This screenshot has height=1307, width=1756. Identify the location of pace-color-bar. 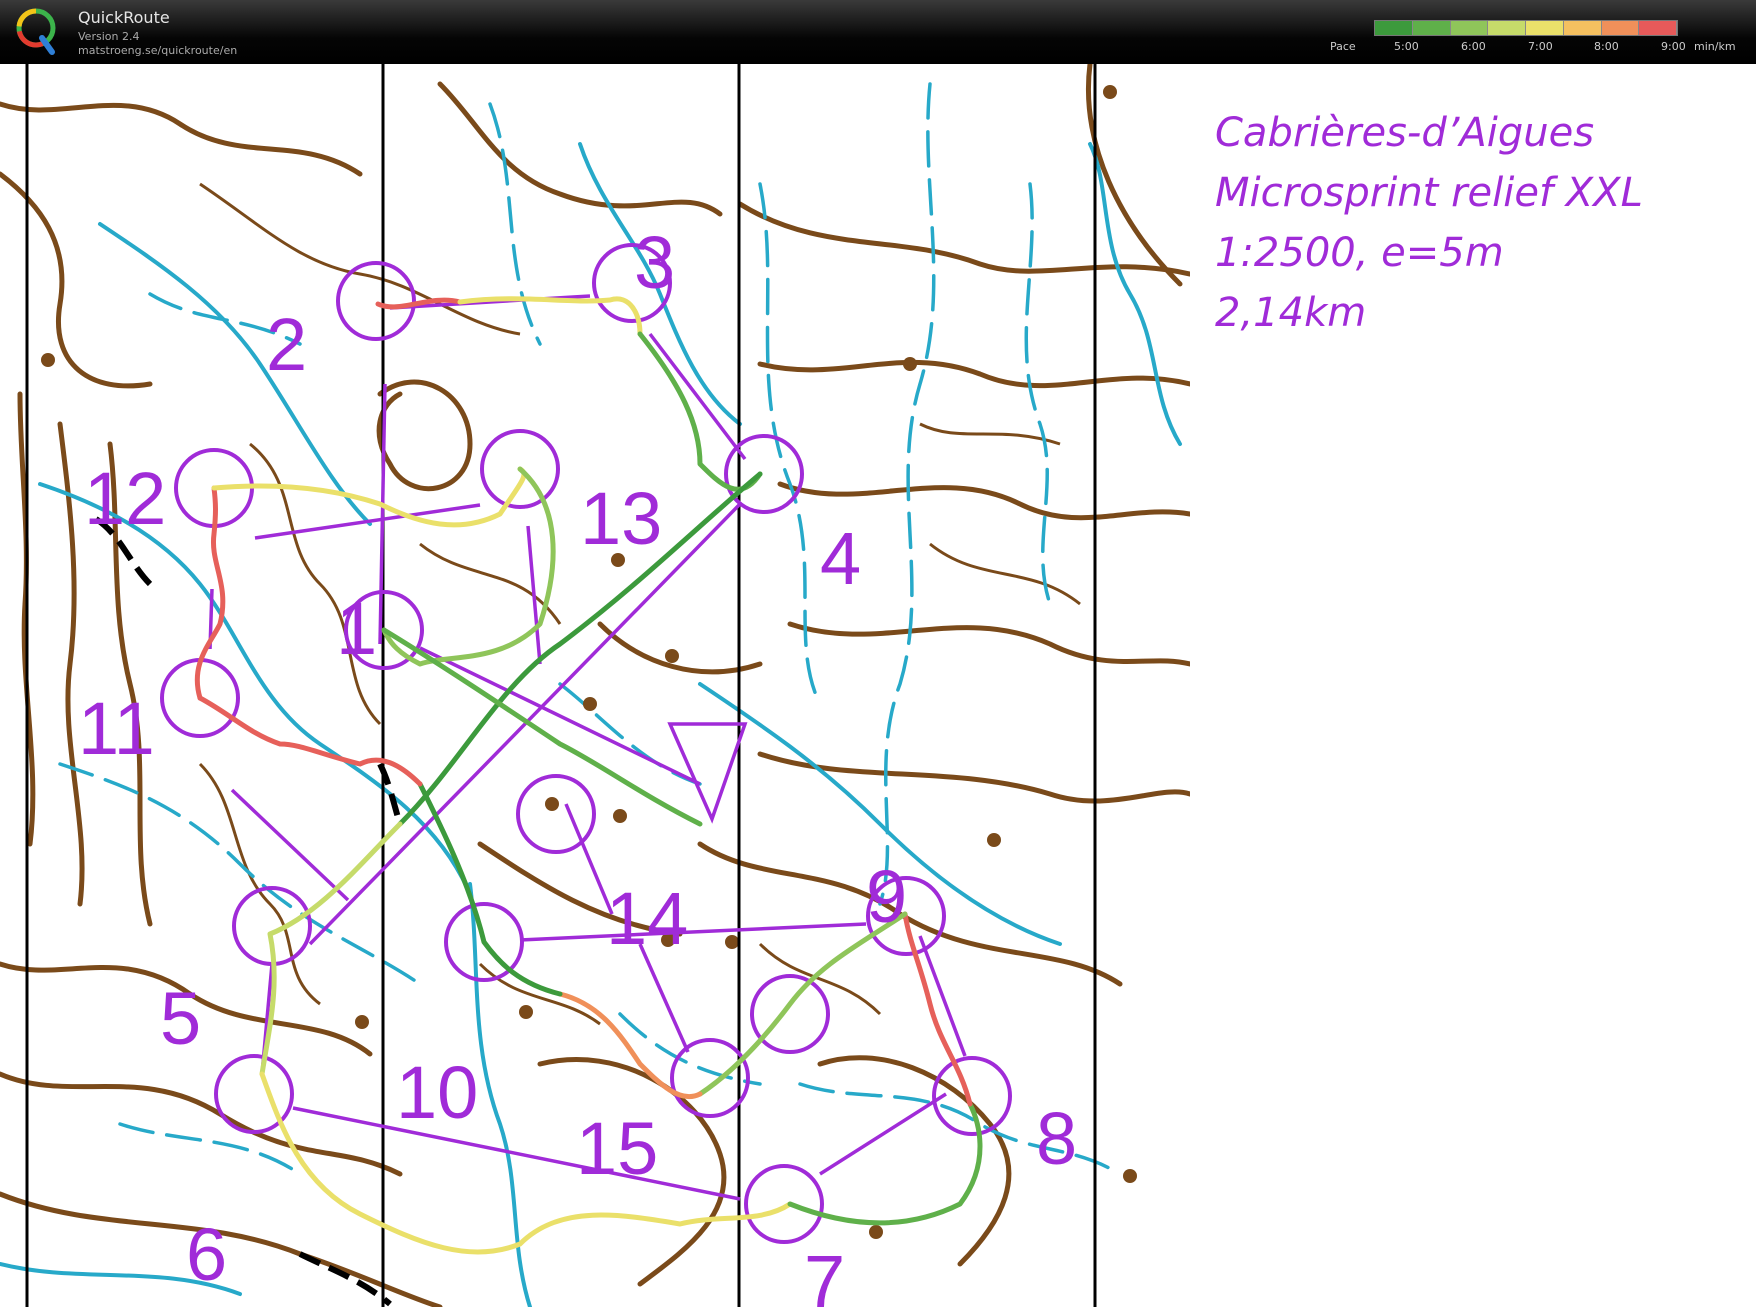
(1526, 28).